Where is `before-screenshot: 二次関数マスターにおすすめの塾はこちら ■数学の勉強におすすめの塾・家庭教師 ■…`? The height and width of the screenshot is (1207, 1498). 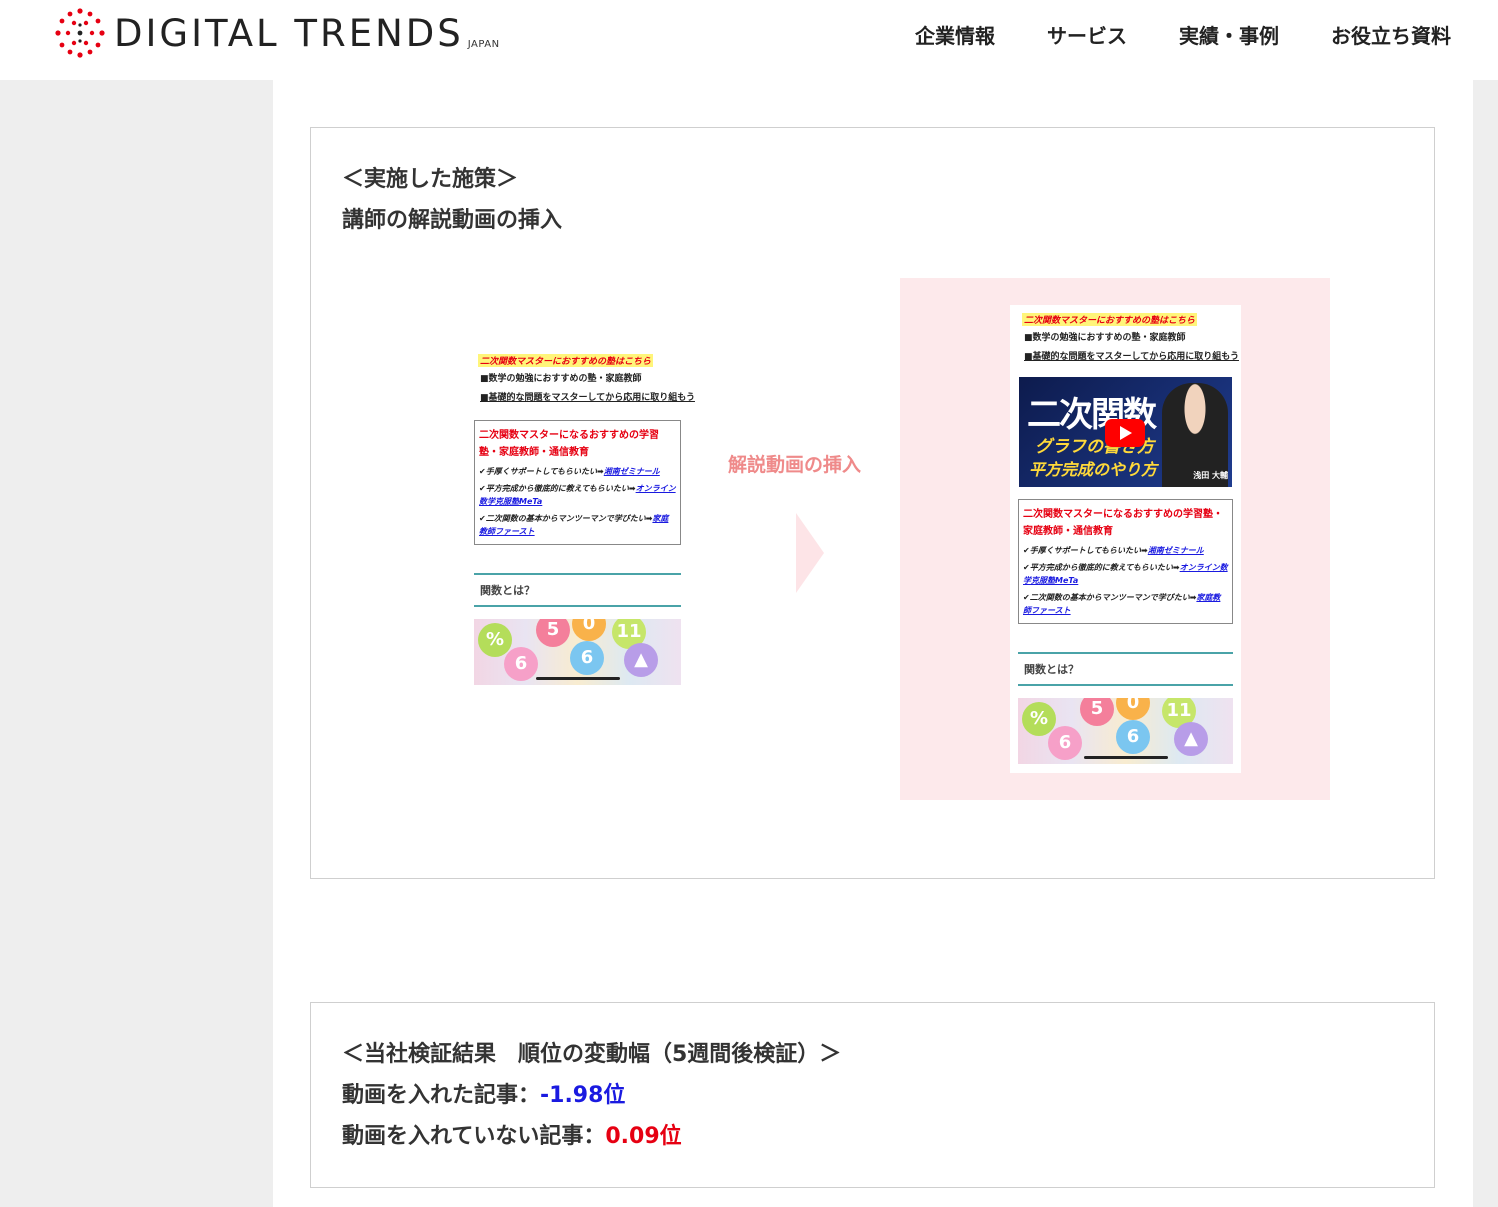
before-screenshot: 二次関数マスターにおすすめの塾はこちら ■数学の勉強におすすめの塾・家庭教師 ■… is located at coordinates (580, 523).